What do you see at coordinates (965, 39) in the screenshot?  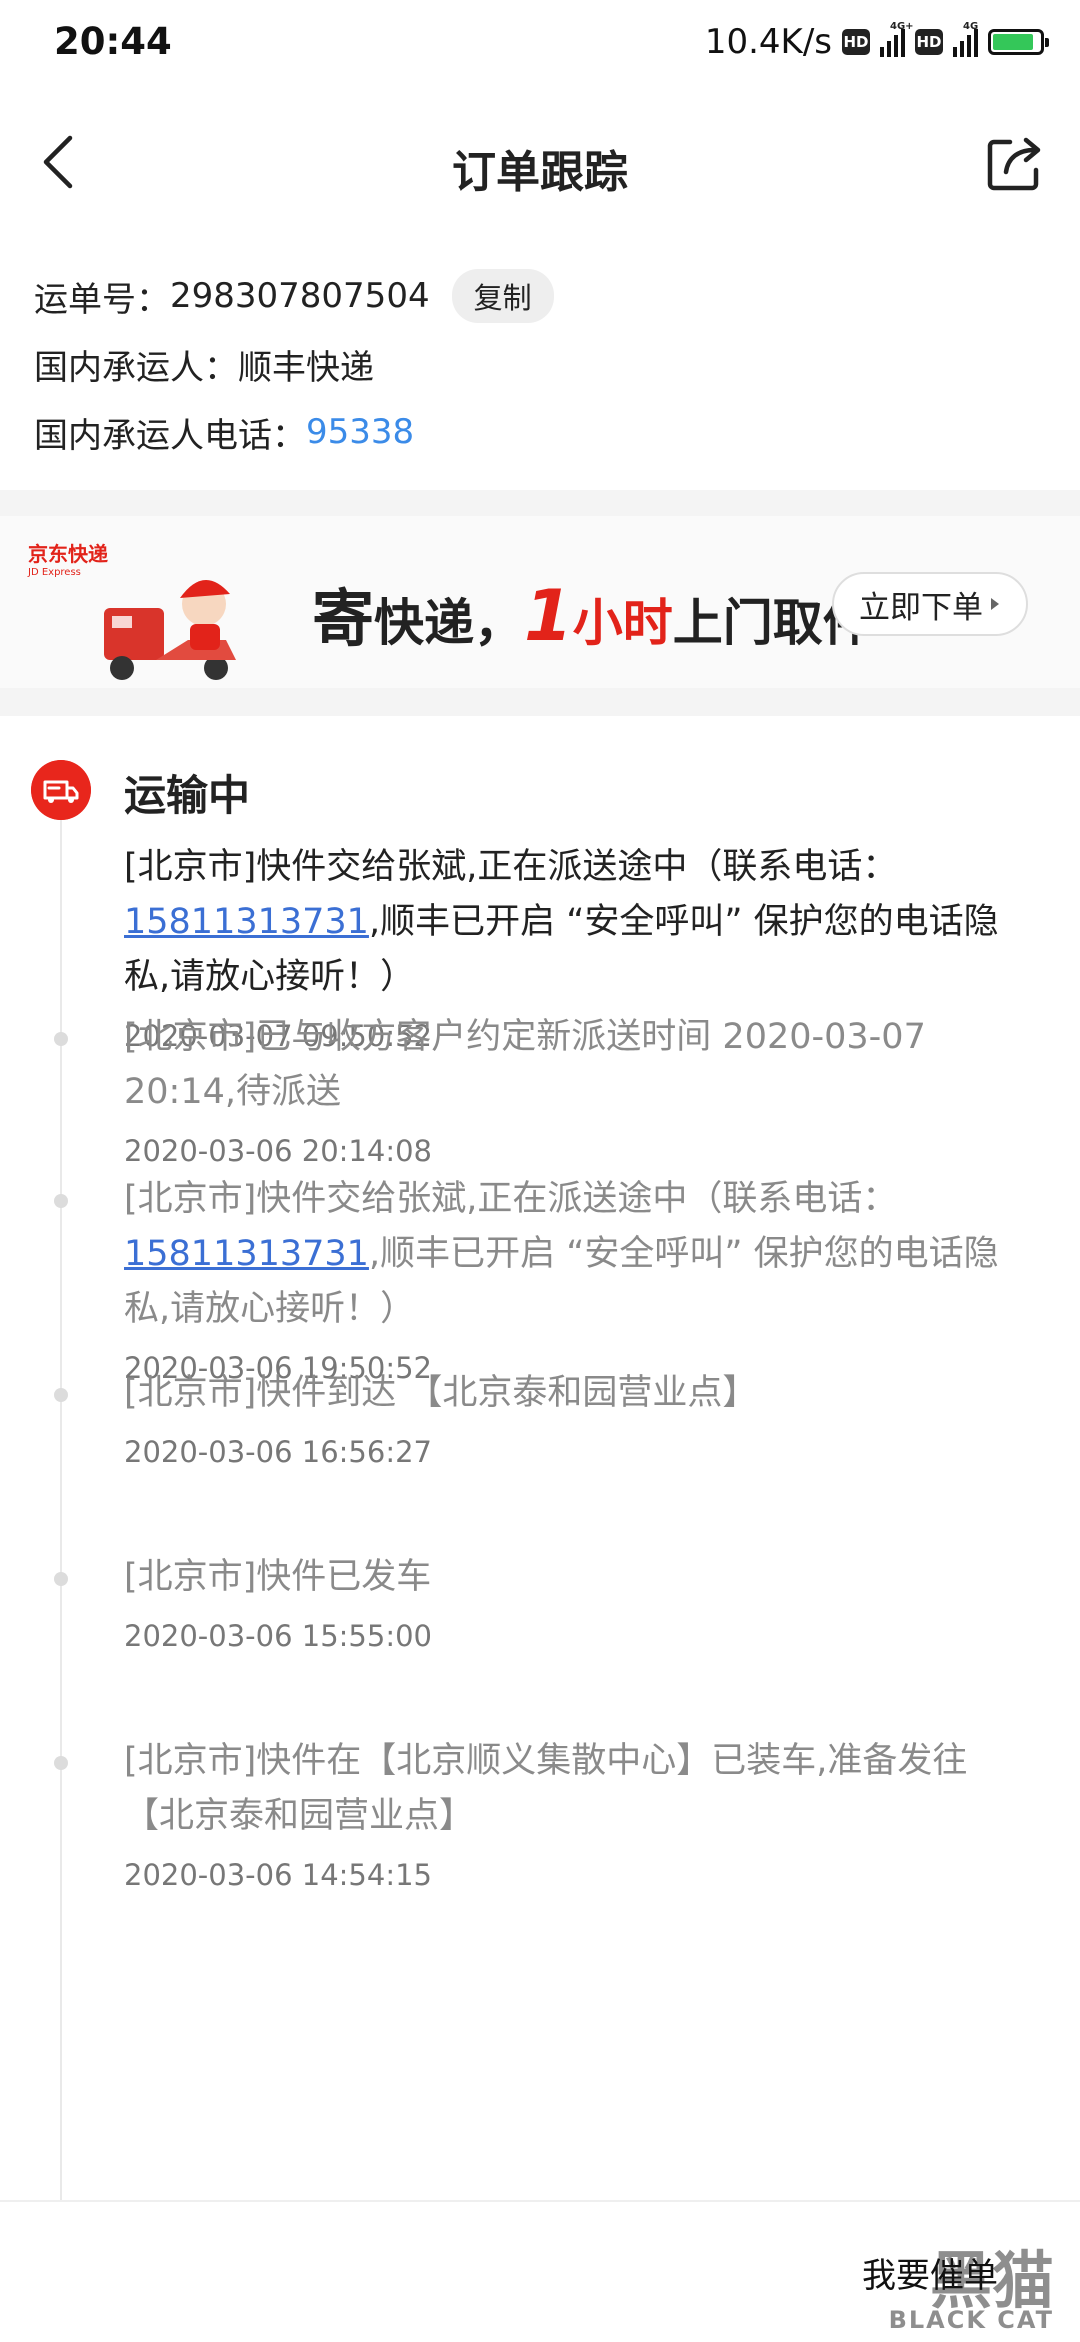 I see `signal-icon-2: 4G` at bounding box center [965, 39].